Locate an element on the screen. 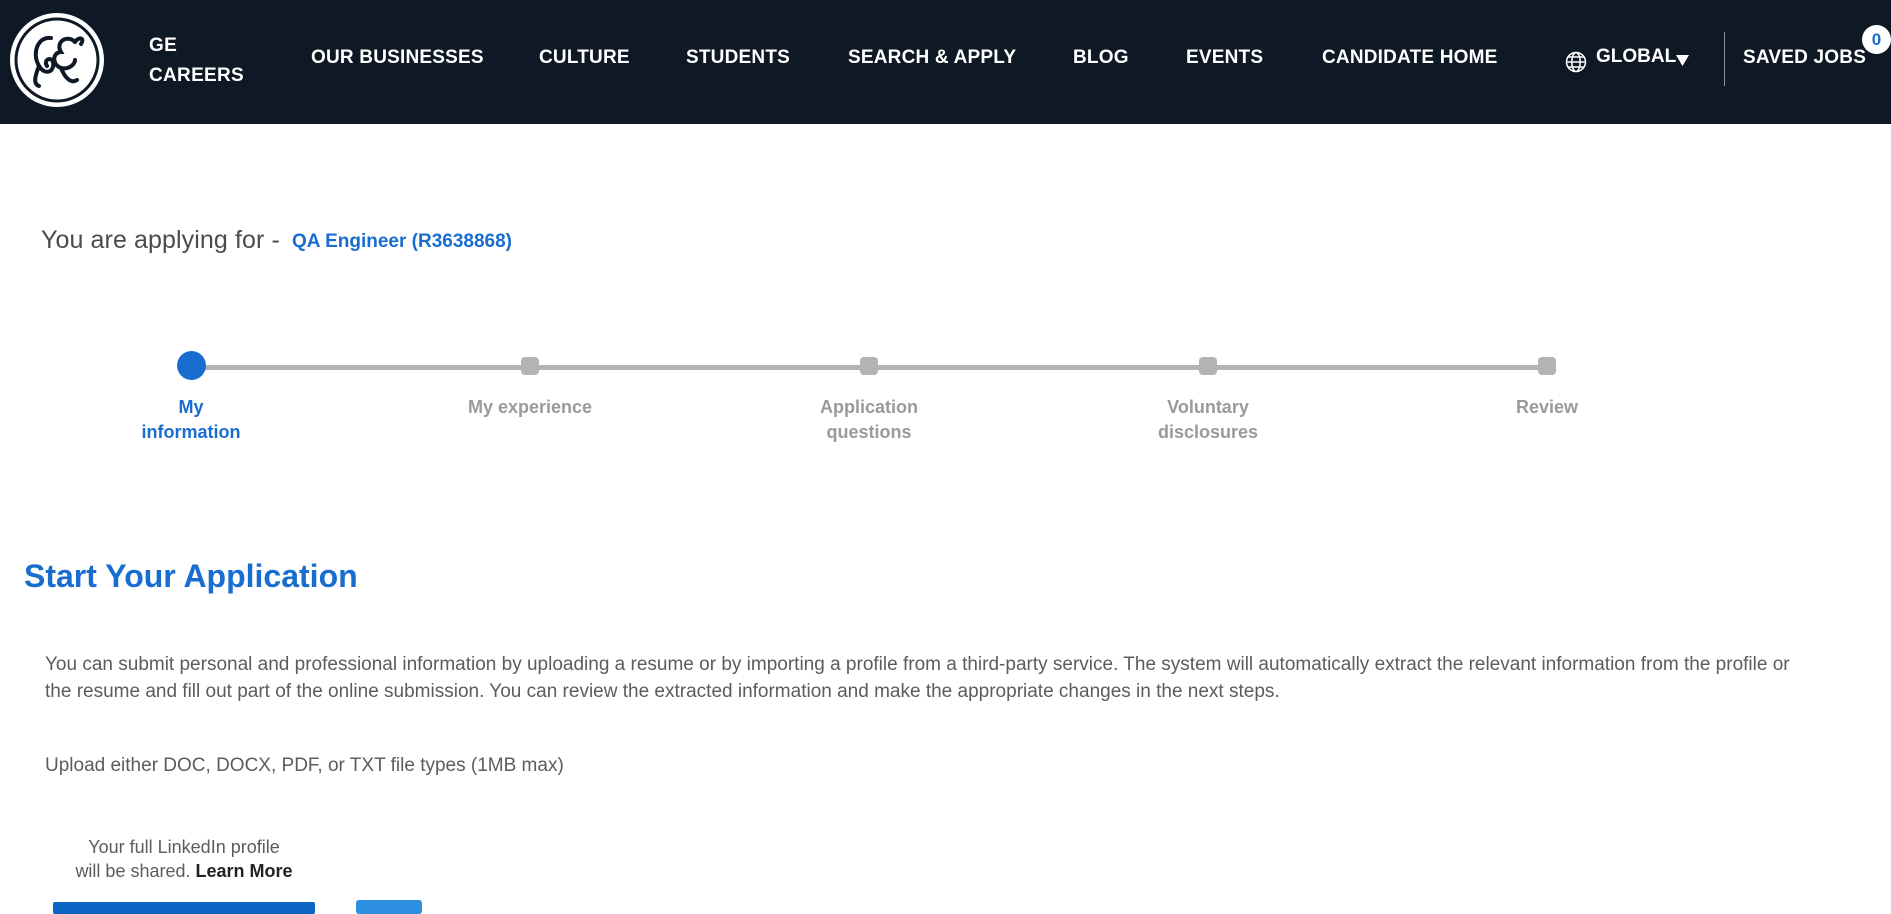  brand-line-2: CAREERS is located at coordinates (197, 75).